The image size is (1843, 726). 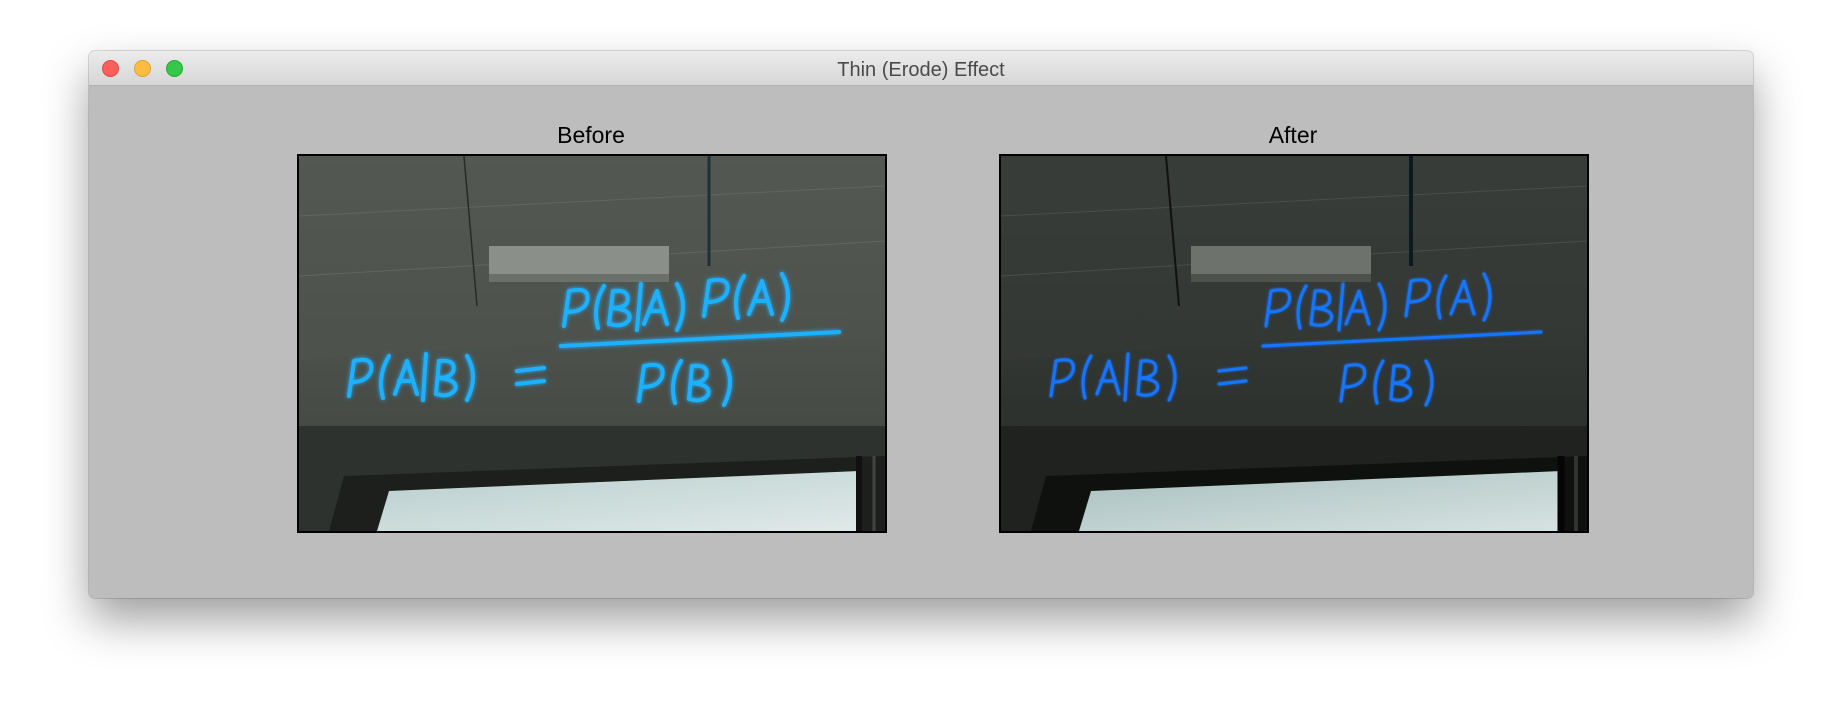 I want to click on window-title: Thin (Erode) Effect, so click(x=921, y=70).